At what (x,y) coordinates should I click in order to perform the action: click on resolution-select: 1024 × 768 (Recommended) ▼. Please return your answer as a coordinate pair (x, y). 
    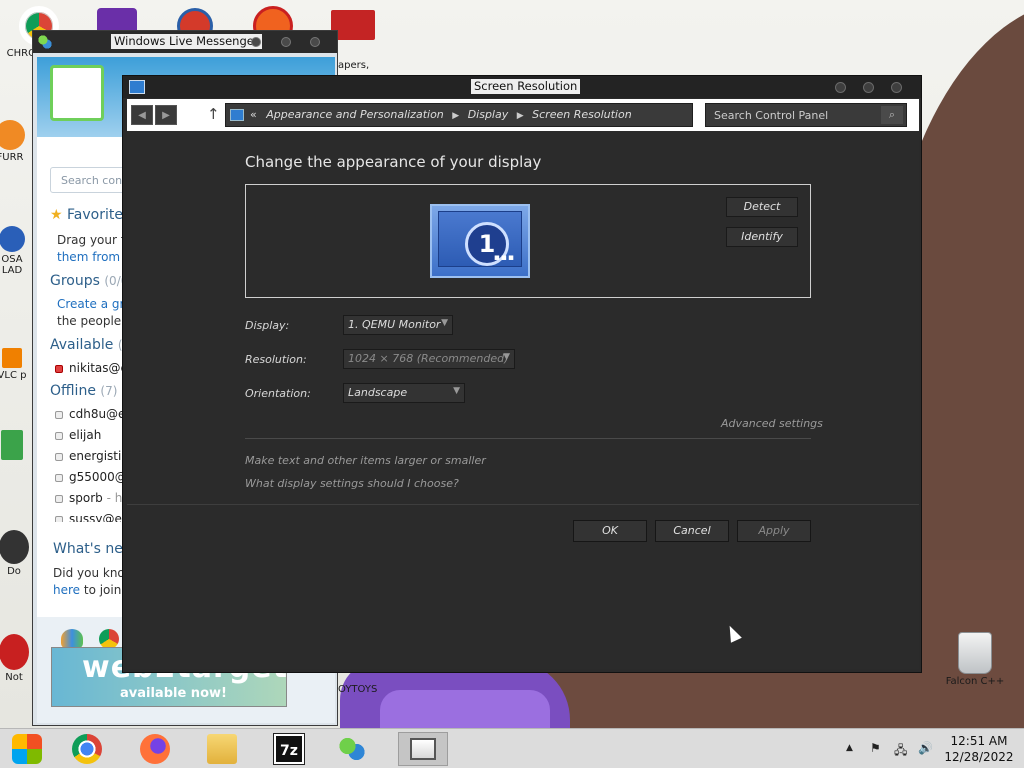
    Looking at the image, I should click on (429, 359).